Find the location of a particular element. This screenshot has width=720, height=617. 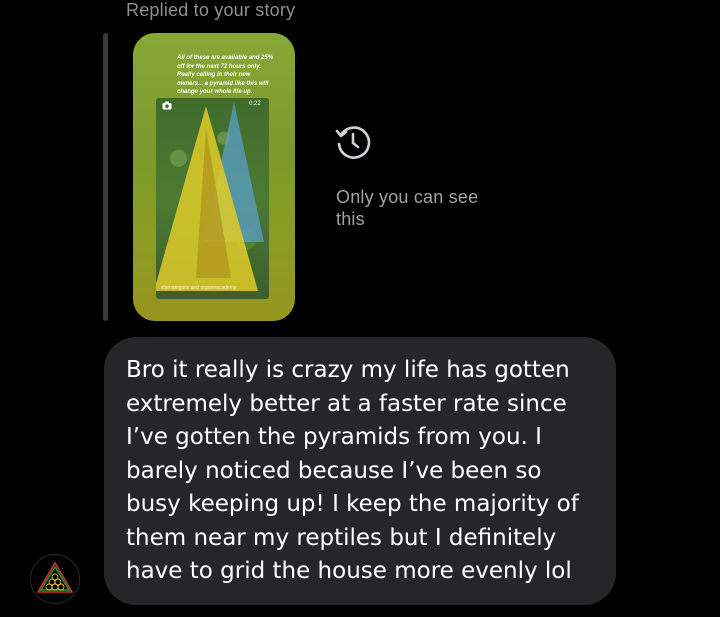

story-timer: 0:22 is located at coordinates (255, 104).